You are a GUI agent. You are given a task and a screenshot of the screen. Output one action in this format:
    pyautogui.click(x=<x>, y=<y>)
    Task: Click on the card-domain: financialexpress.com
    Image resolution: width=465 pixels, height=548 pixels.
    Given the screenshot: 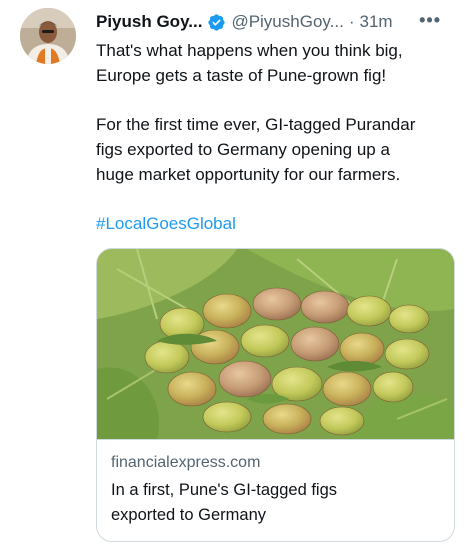 What is the action you would take?
    pyautogui.click(x=186, y=462)
    